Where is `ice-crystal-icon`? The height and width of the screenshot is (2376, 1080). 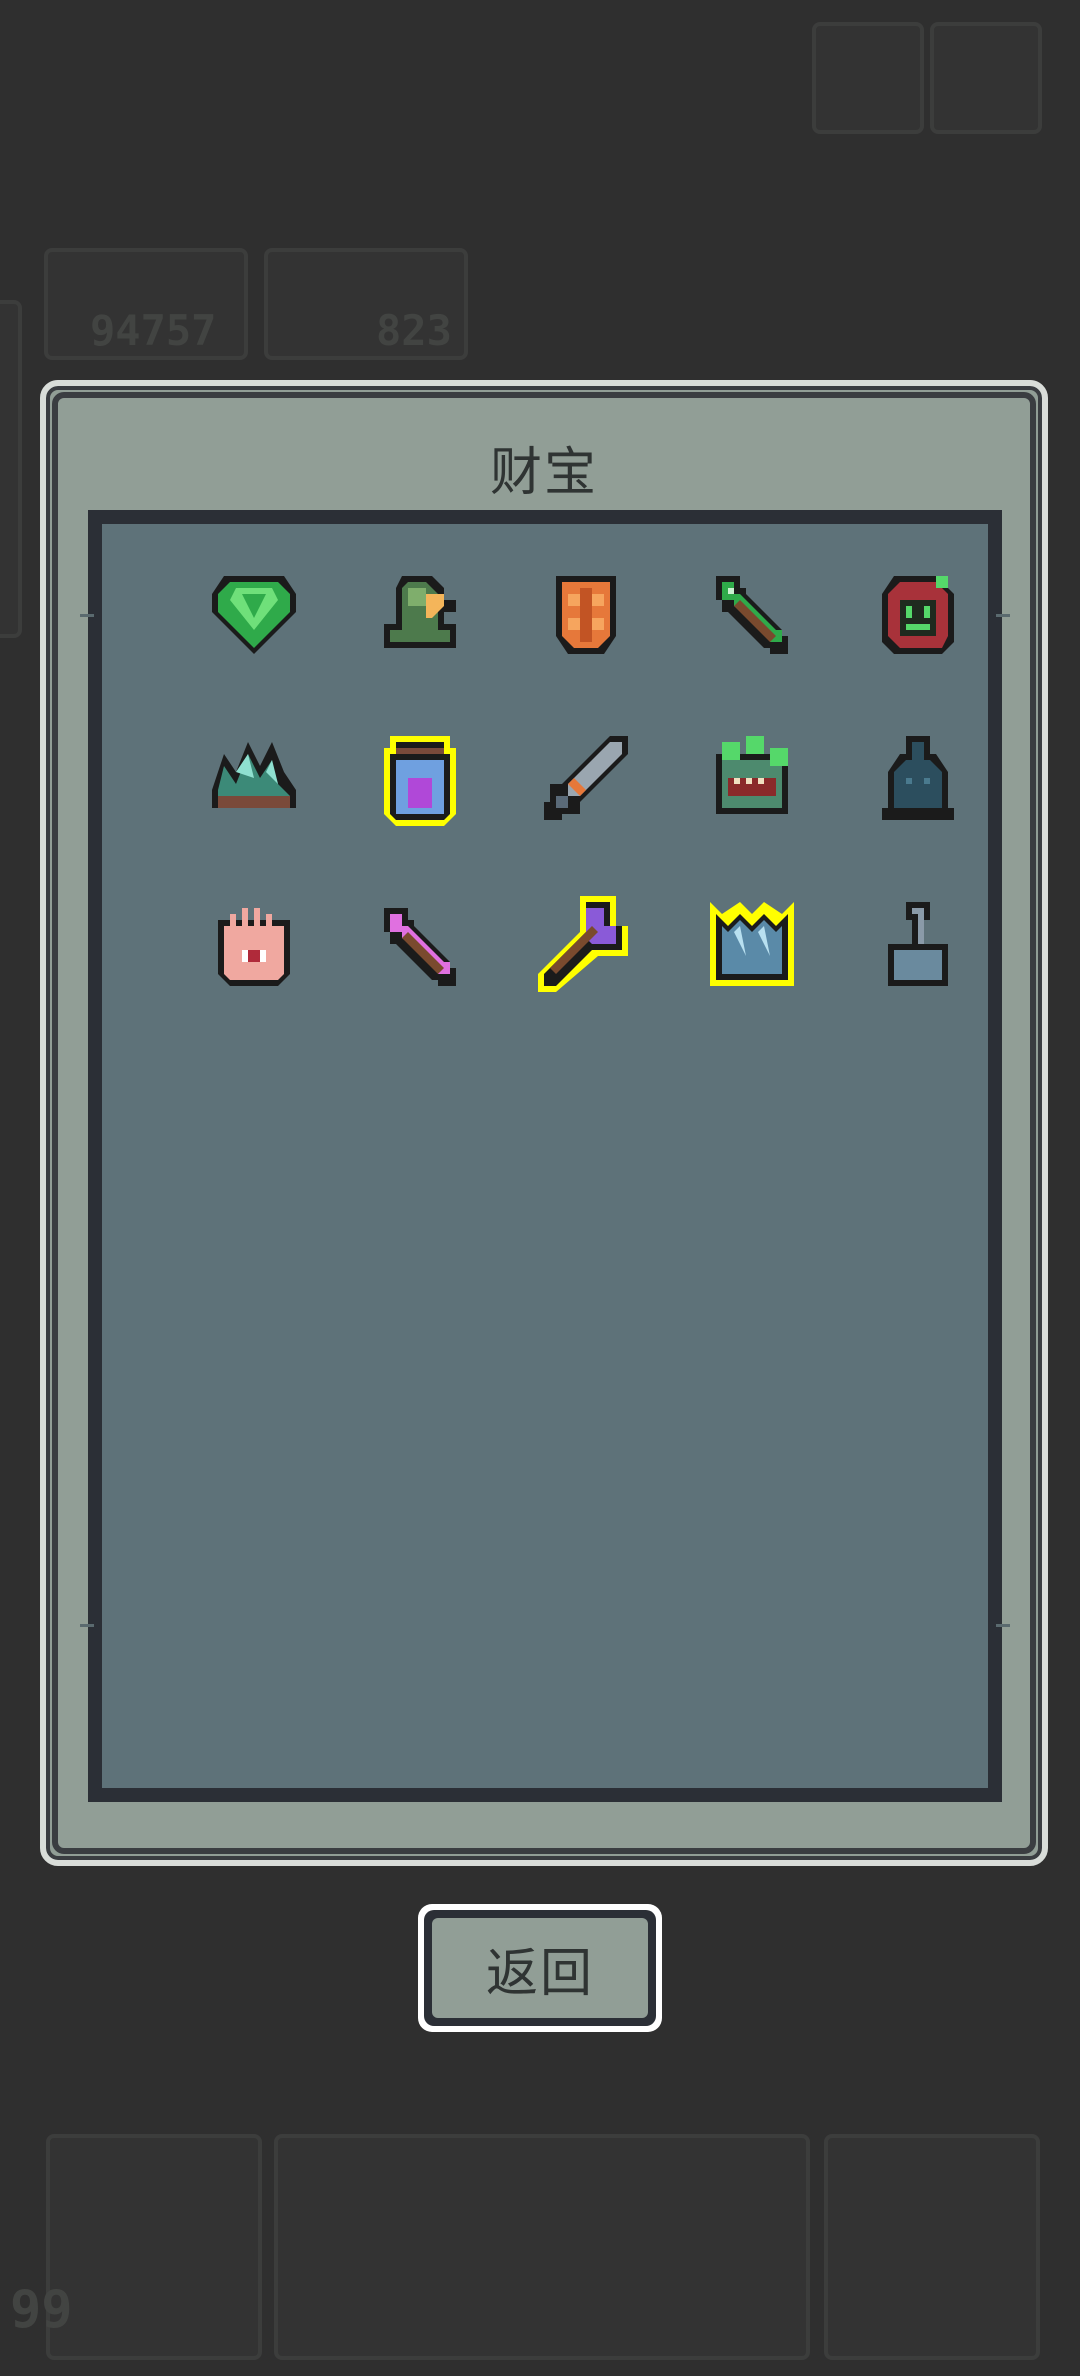 ice-crystal-icon is located at coordinates (752, 944).